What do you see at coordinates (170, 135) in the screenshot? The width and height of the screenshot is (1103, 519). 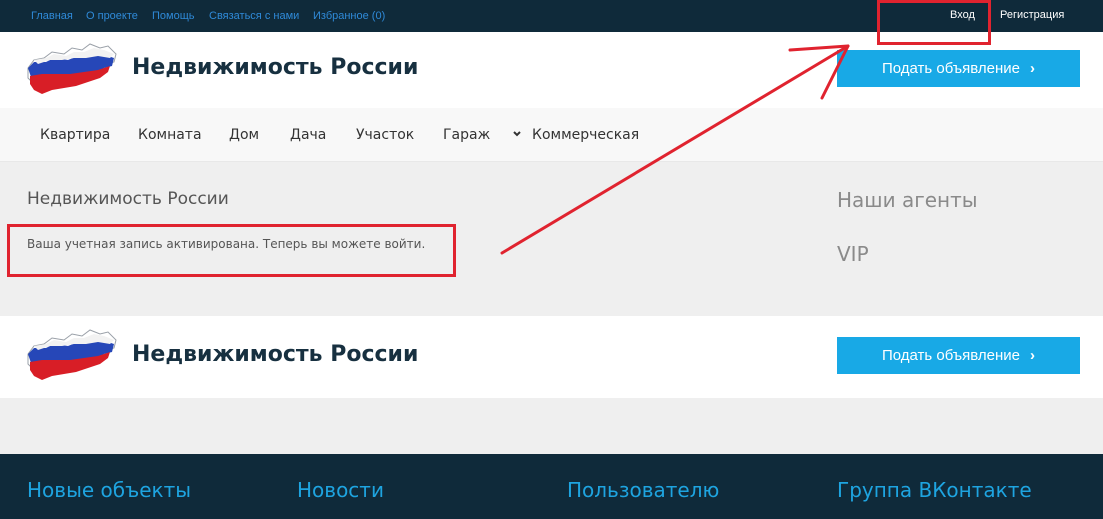 I see `nav-item-room: Комната` at bounding box center [170, 135].